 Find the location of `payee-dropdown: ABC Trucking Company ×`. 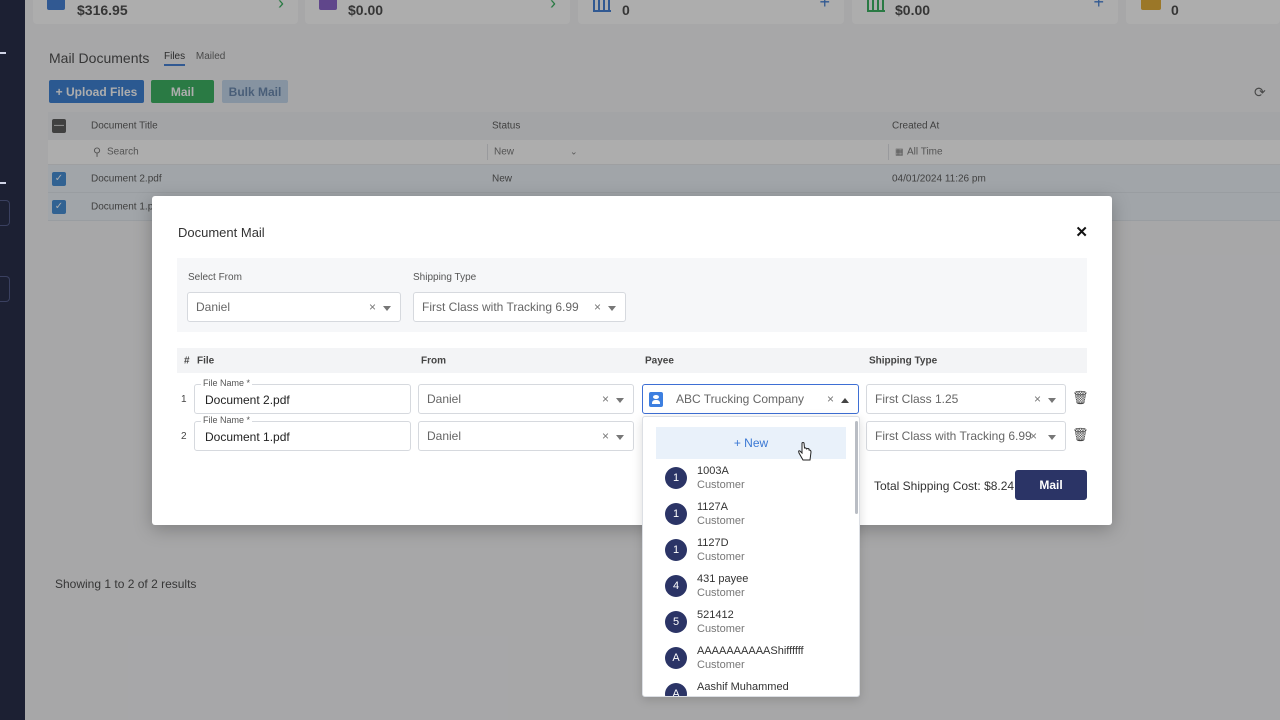

payee-dropdown: ABC Trucking Company × is located at coordinates (750, 399).